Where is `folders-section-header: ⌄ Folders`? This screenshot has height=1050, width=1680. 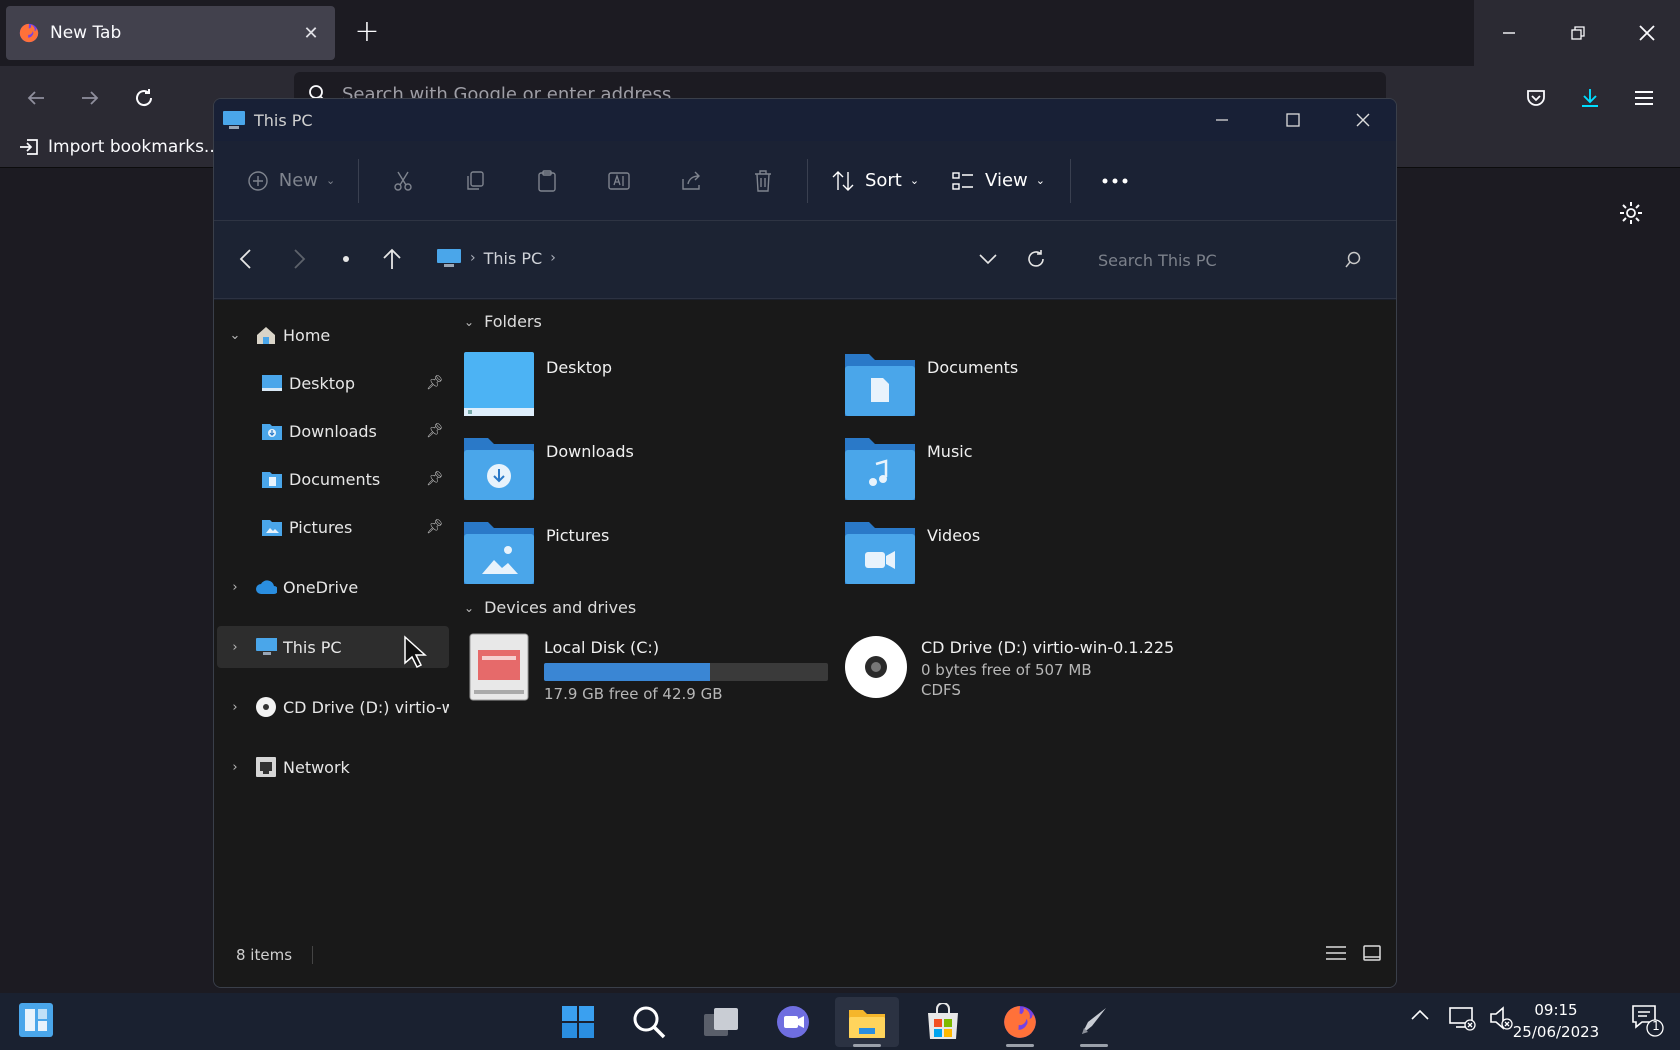 folders-section-header: ⌄ Folders is located at coordinates (503, 321).